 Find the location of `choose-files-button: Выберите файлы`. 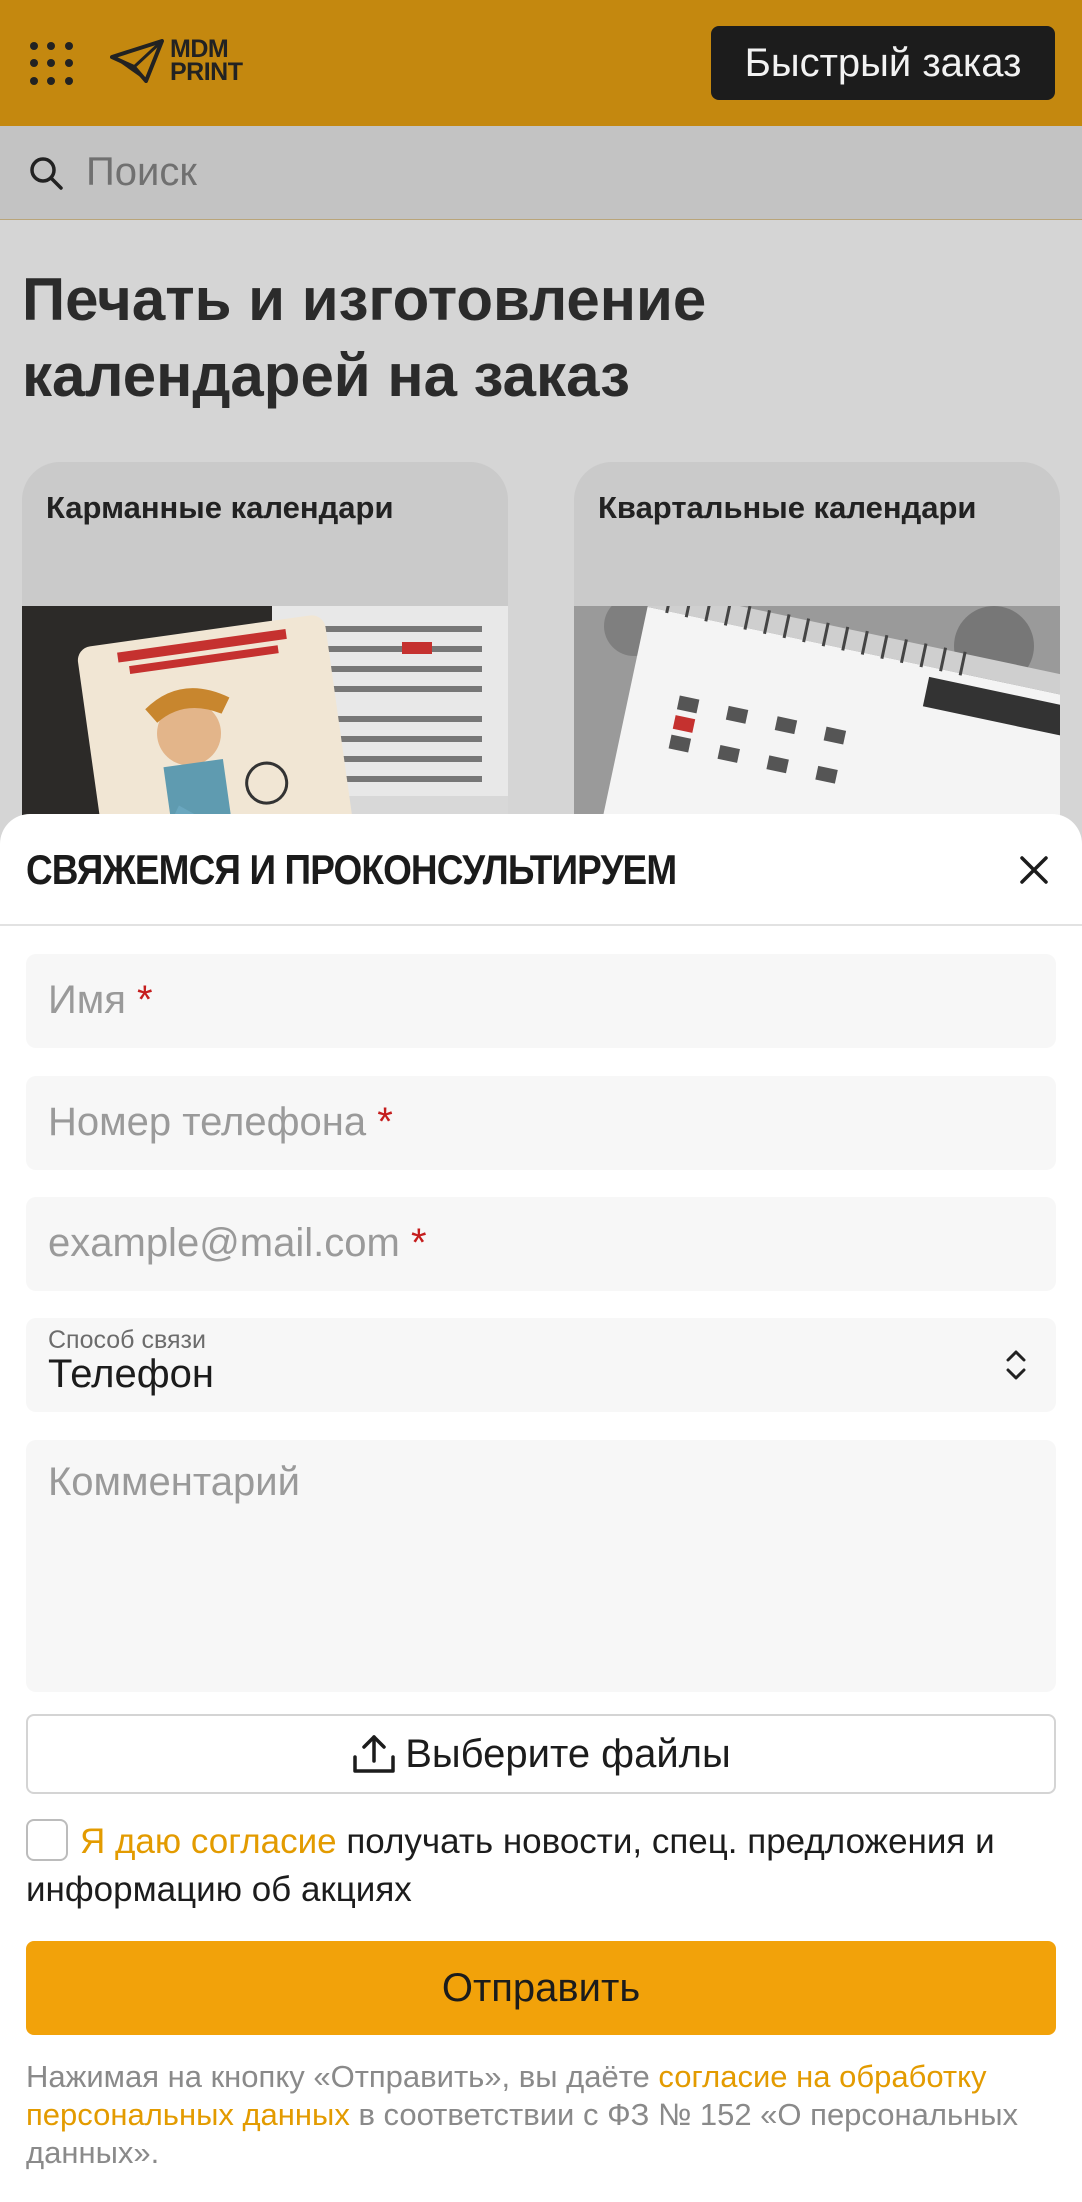

choose-files-button: Выберите файлы is located at coordinates (541, 1754).